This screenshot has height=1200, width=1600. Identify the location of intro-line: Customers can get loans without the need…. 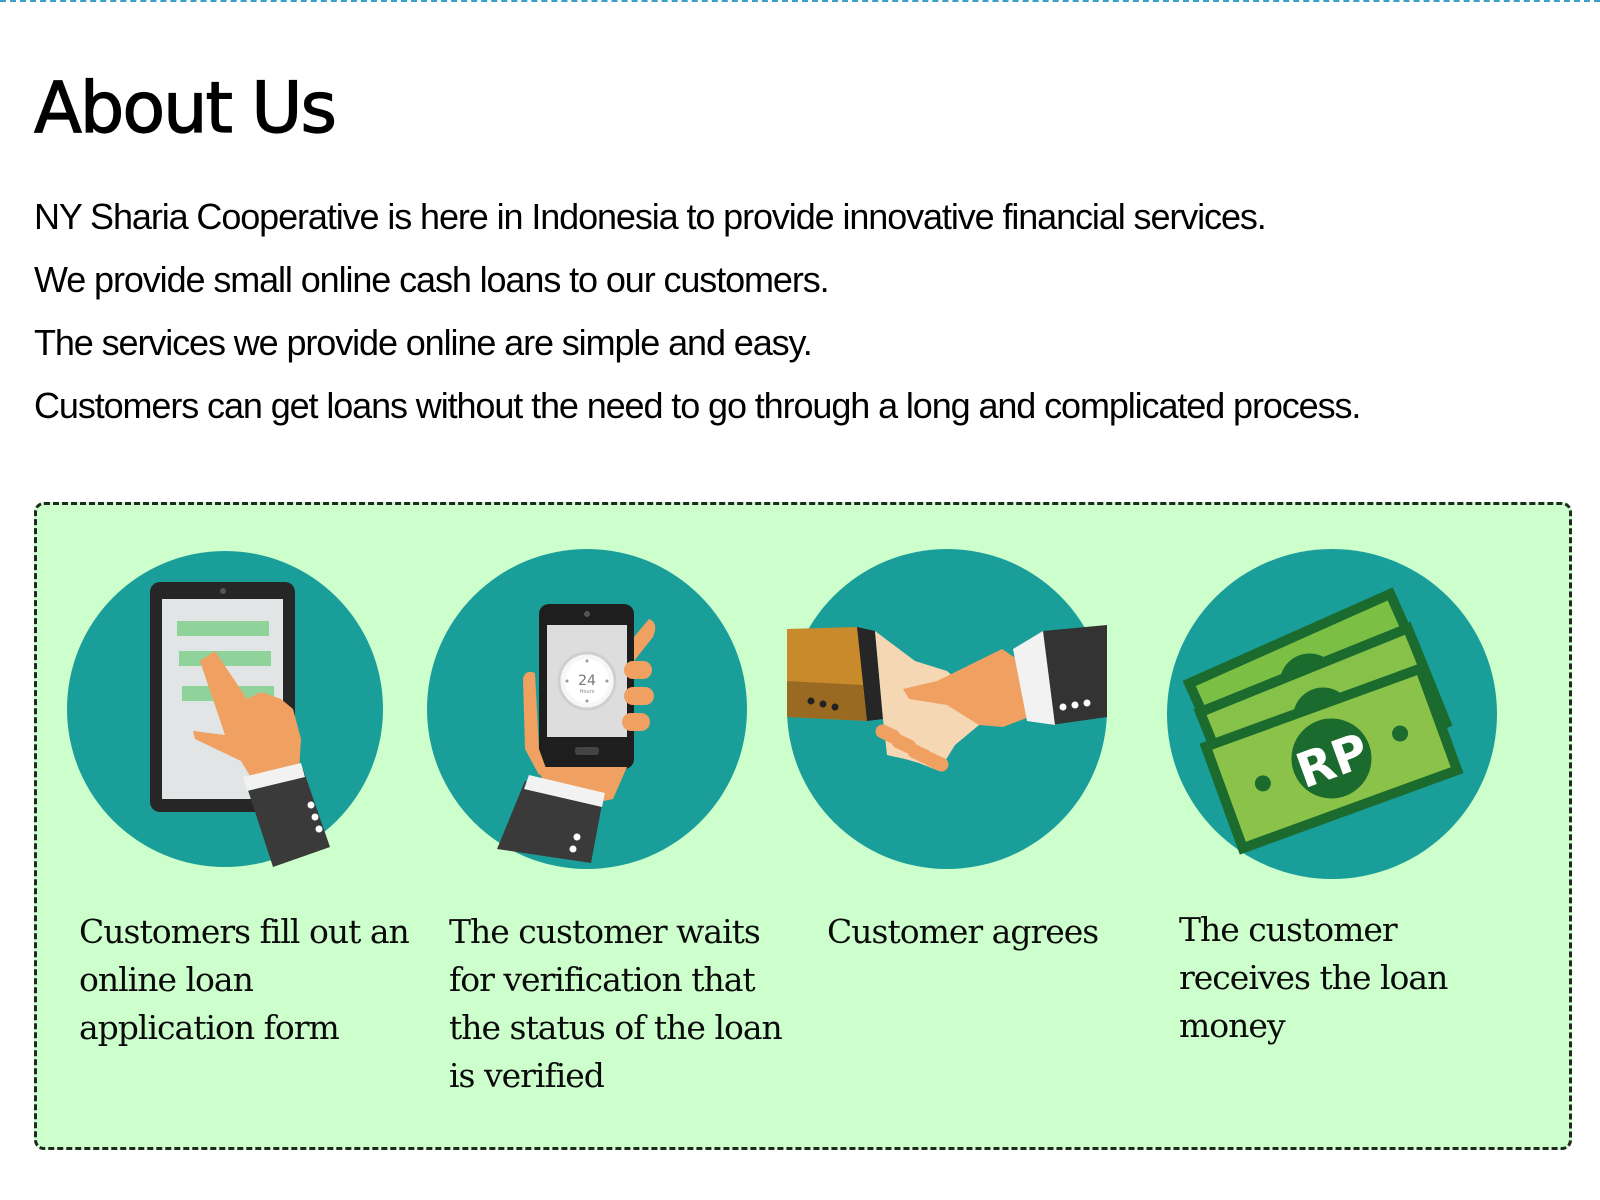
(697, 405).